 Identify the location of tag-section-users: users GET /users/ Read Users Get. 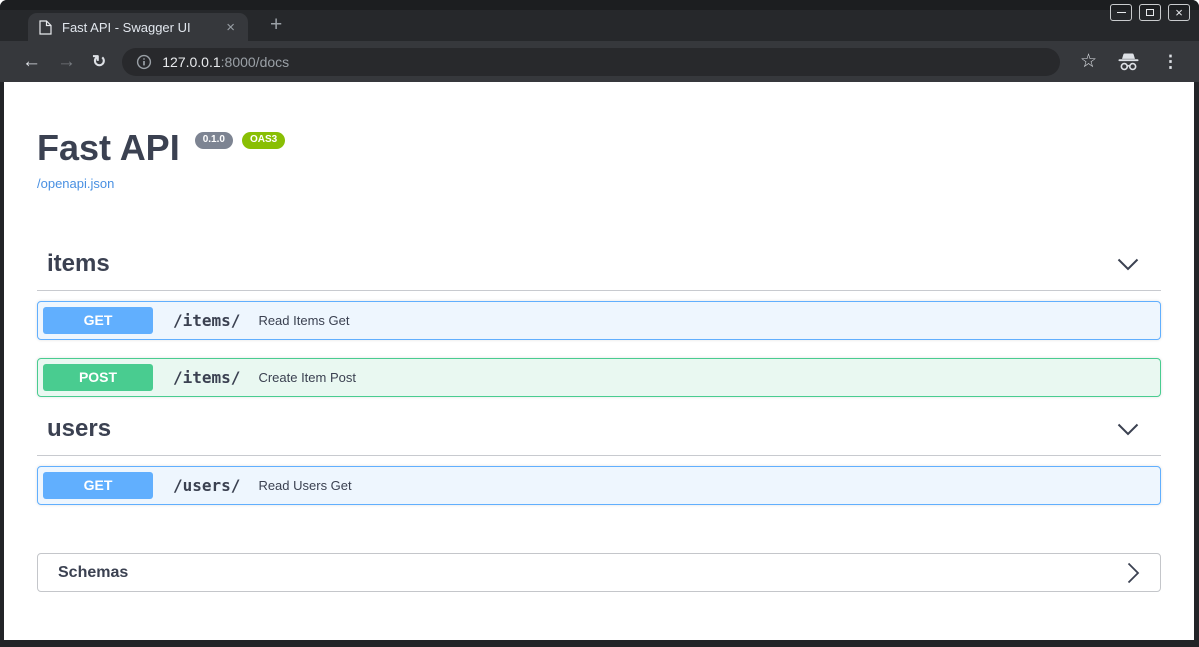
(599, 460).